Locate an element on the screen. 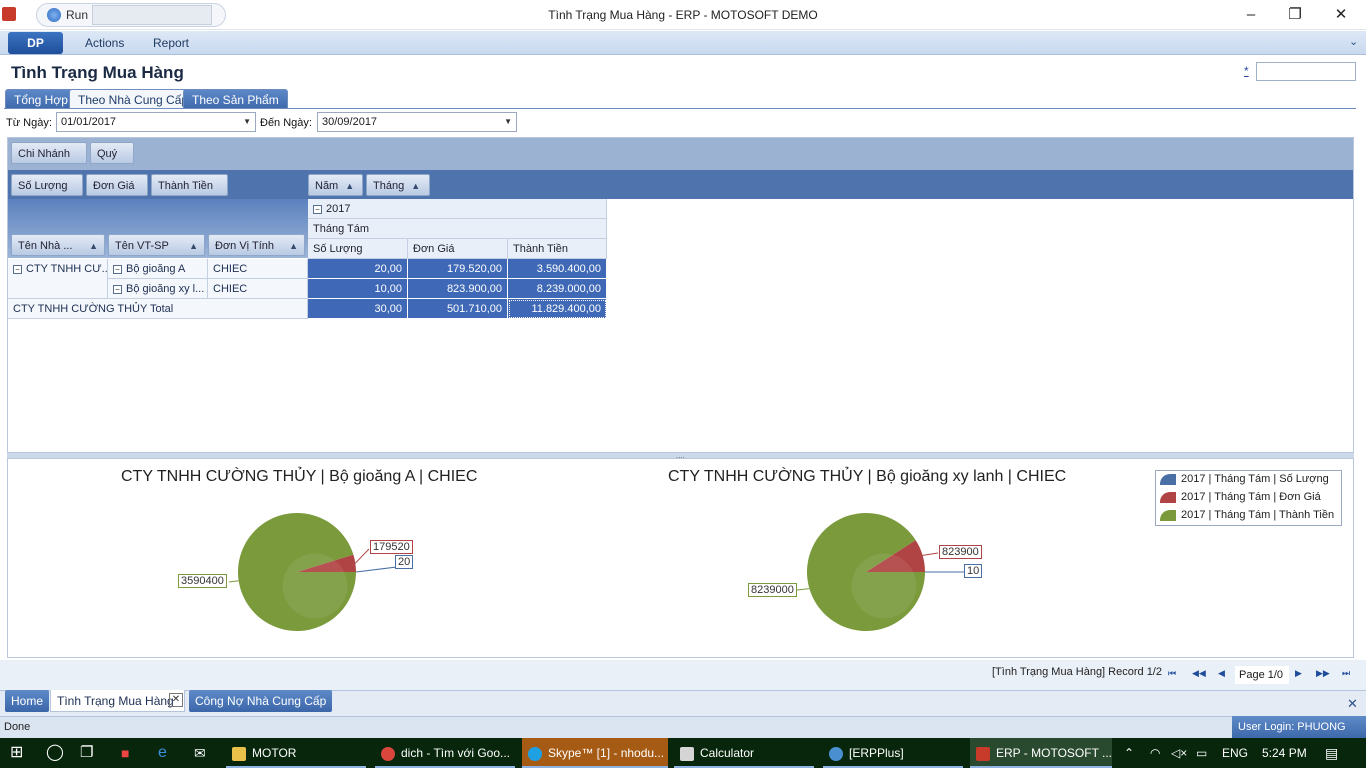 The width and height of the screenshot is (1366, 768). prev-page-fast-icon: ◀◀ is located at coordinates (1199, 673).